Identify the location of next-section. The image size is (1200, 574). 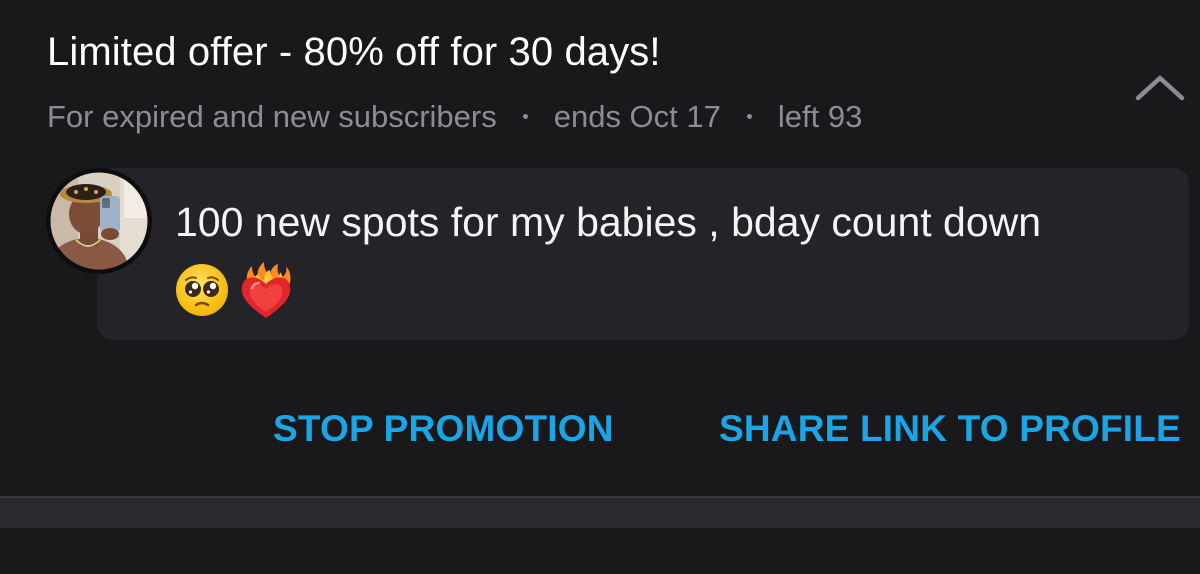
(600, 551).